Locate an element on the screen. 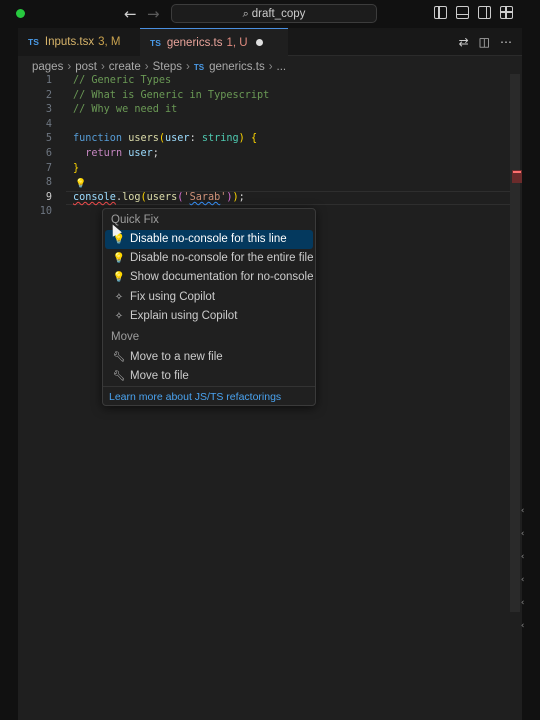 This screenshot has width=540, height=720. quick-fix-item-disable-file: 💡 Disable no-console for the entire file is located at coordinates (209, 258).